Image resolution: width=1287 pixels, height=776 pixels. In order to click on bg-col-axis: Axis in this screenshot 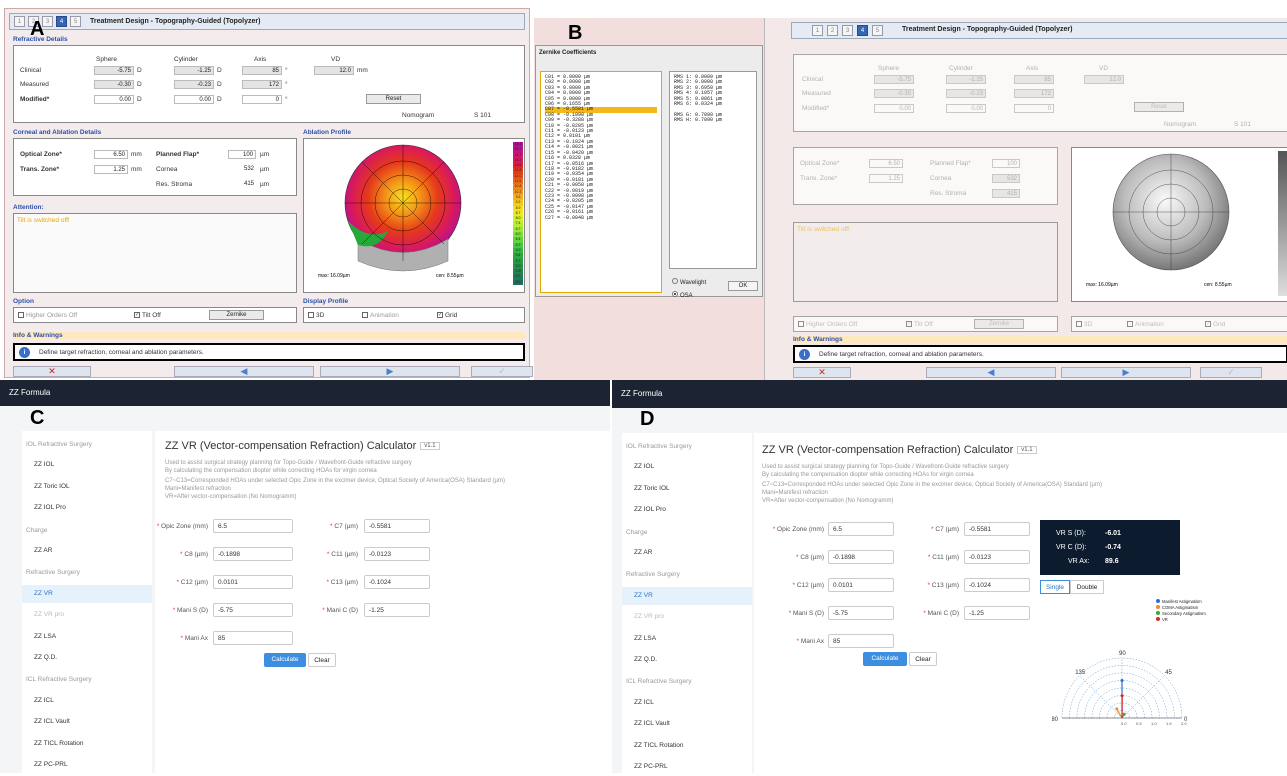, I will do `click(1032, 68)`.